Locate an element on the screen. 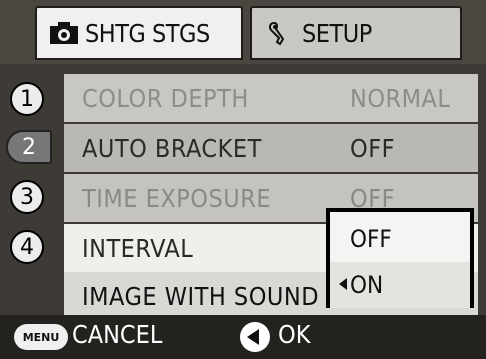  option-popup: OFF ON is located at coordinates (400, 258).